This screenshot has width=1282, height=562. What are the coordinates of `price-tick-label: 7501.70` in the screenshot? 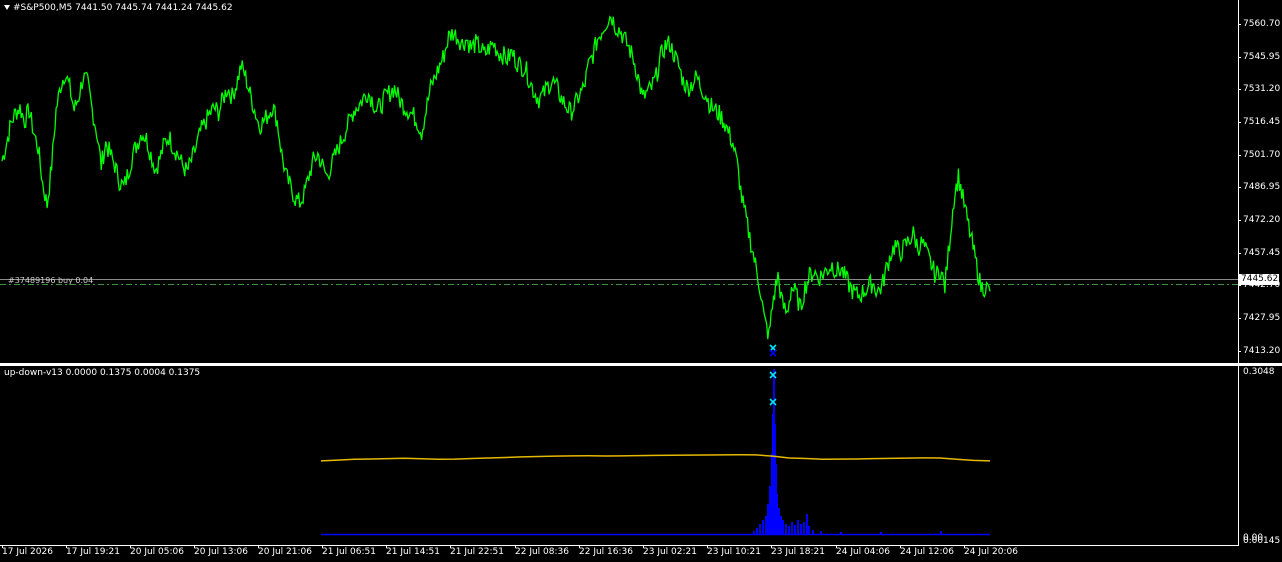 It's located at (1262, 155).